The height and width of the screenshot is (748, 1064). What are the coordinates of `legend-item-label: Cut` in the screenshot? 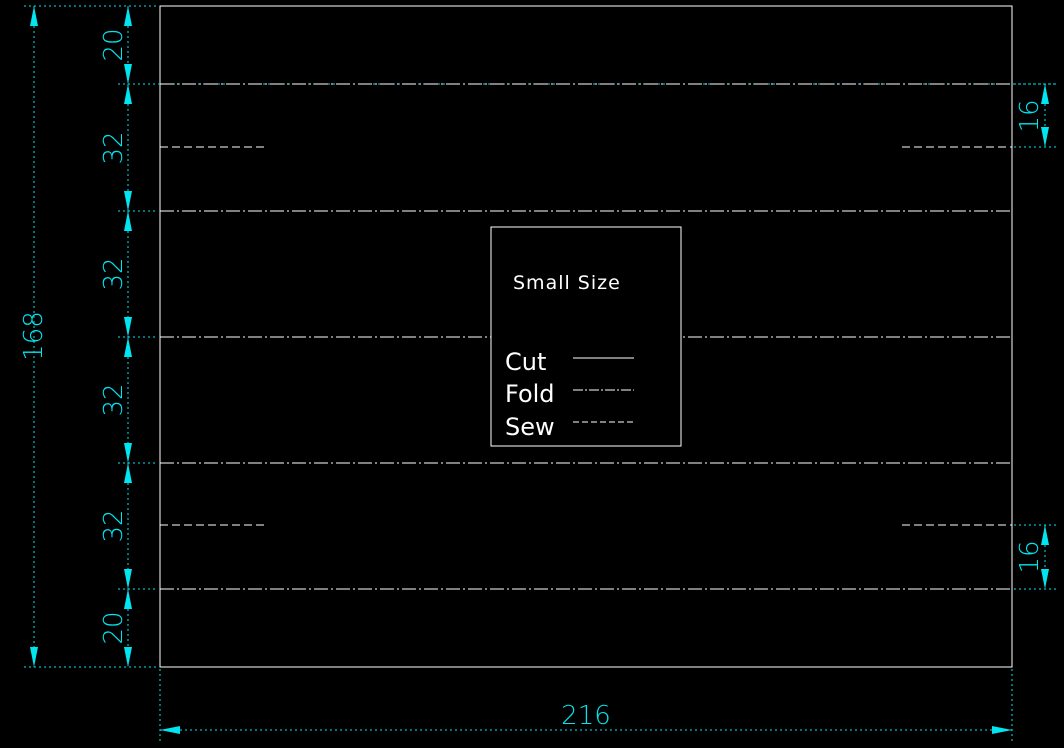 It's located at (525, 362).